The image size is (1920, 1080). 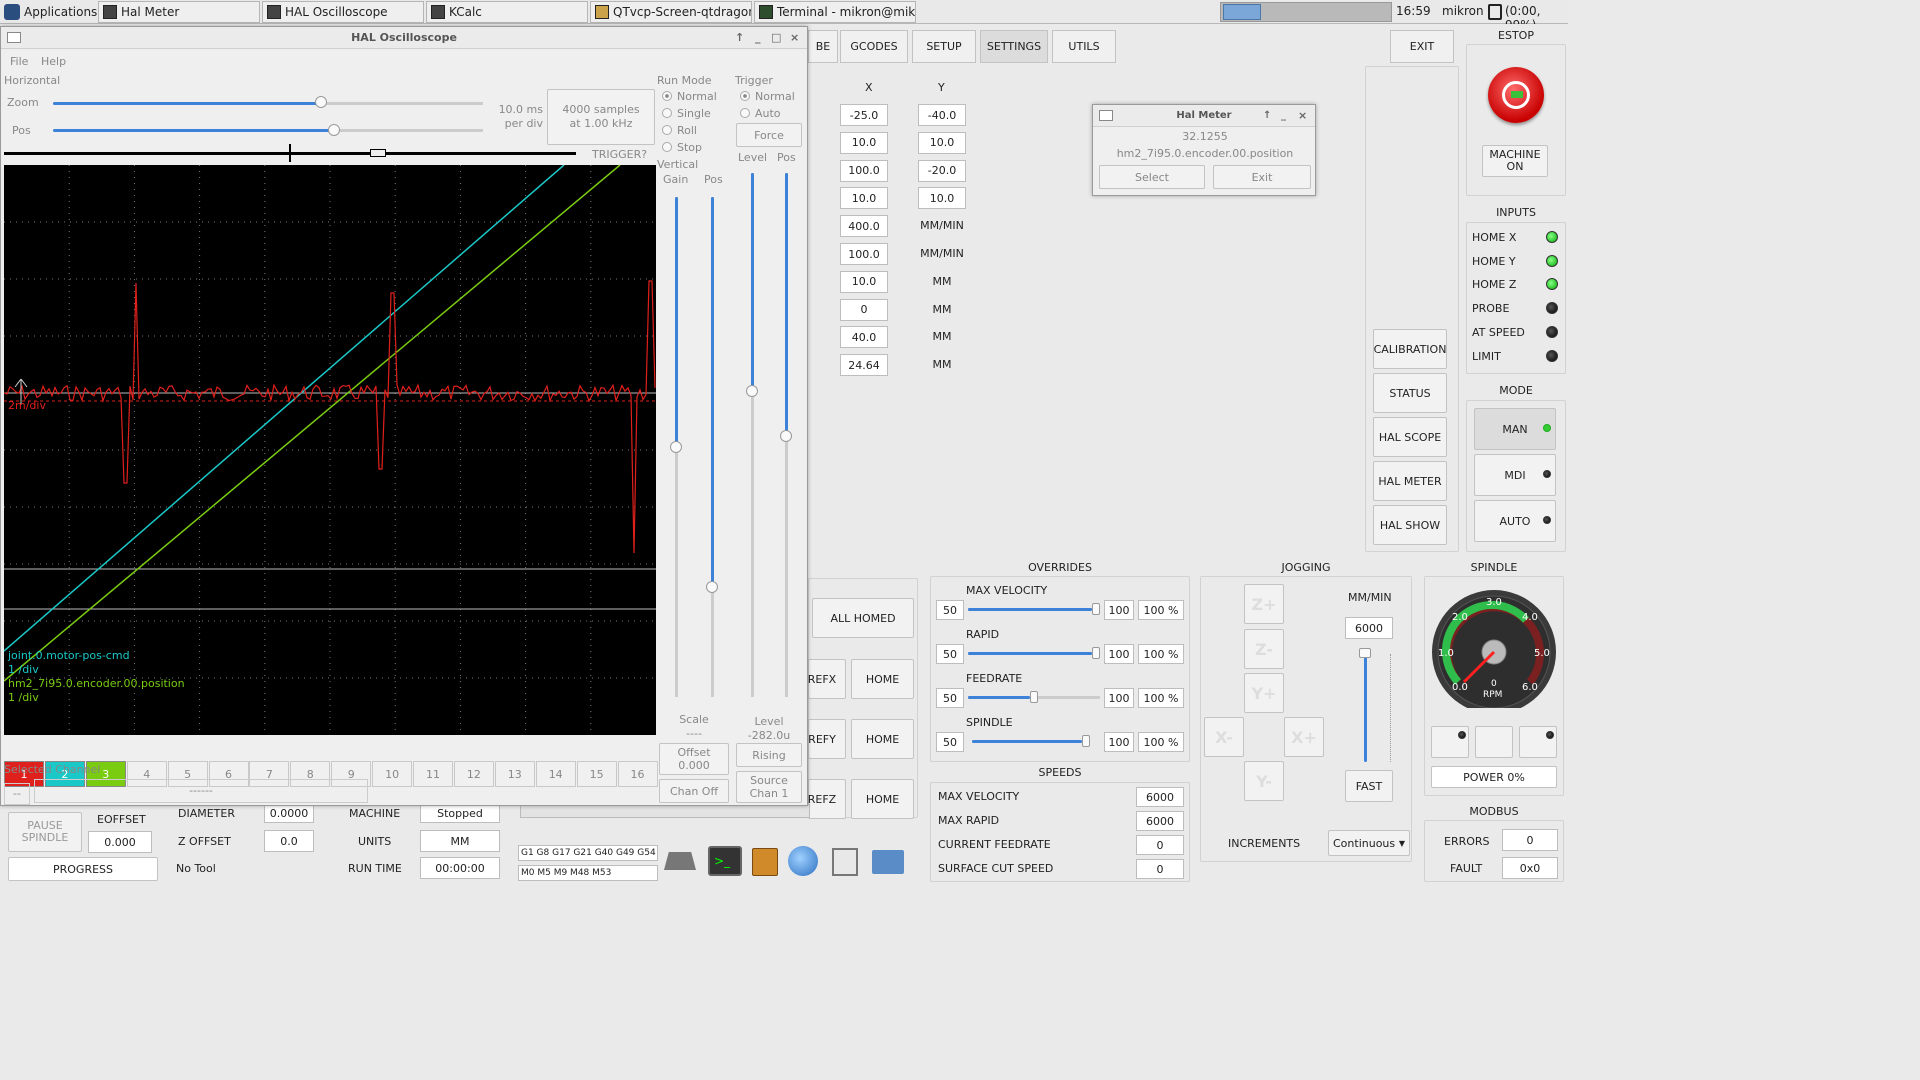 I want to click on setting-x-field: 400.0, so click(x=864, y=226).